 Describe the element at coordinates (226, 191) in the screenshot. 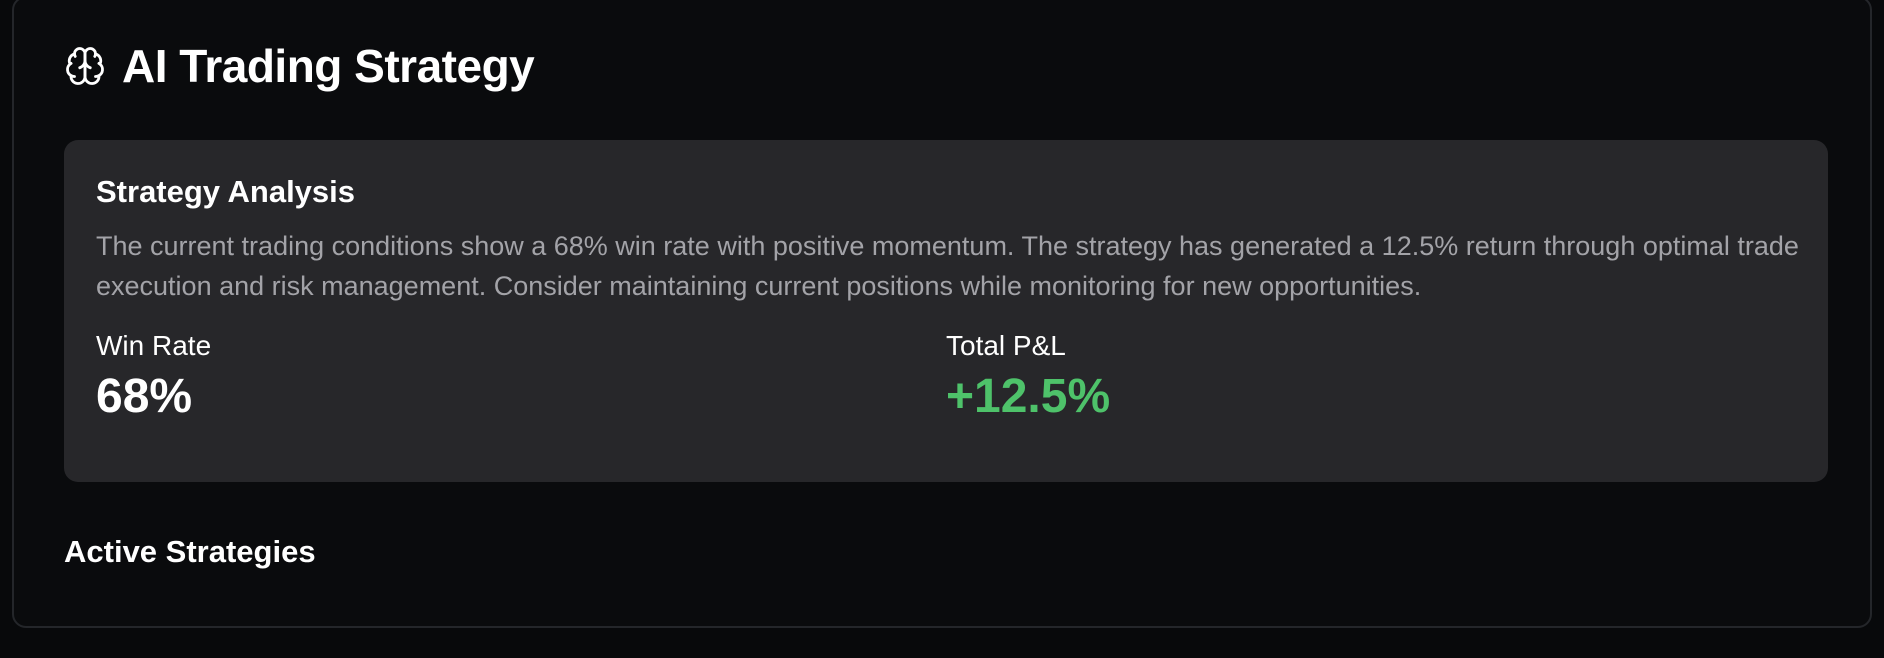

I see `analysis-title: Strategy Analysis` at that location.